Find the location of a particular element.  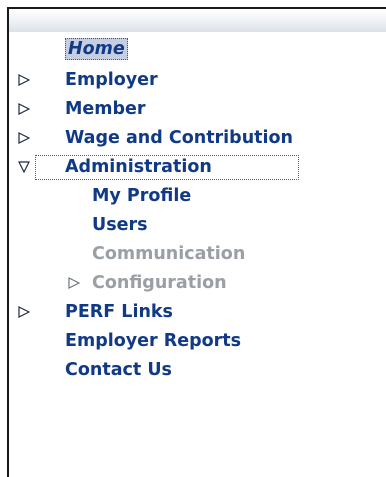

nav-item-my-profile-label: My Profile is located at coordinates (141, 196).